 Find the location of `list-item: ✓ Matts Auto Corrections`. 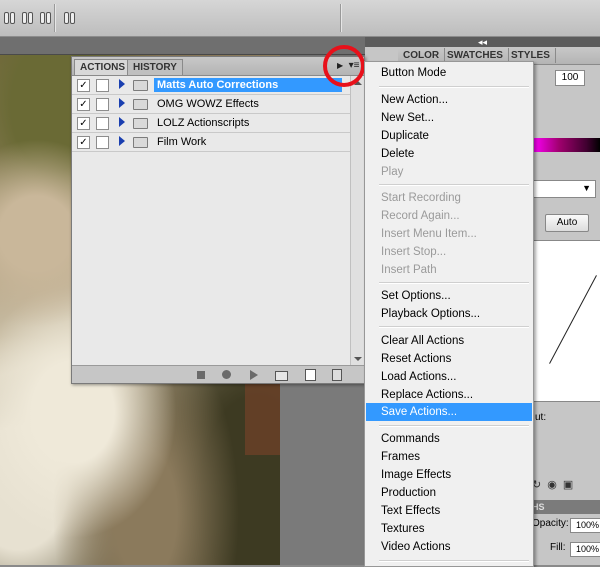

list-item: ✓ Matts Auto Corrections is located at coordinates (211, 85).